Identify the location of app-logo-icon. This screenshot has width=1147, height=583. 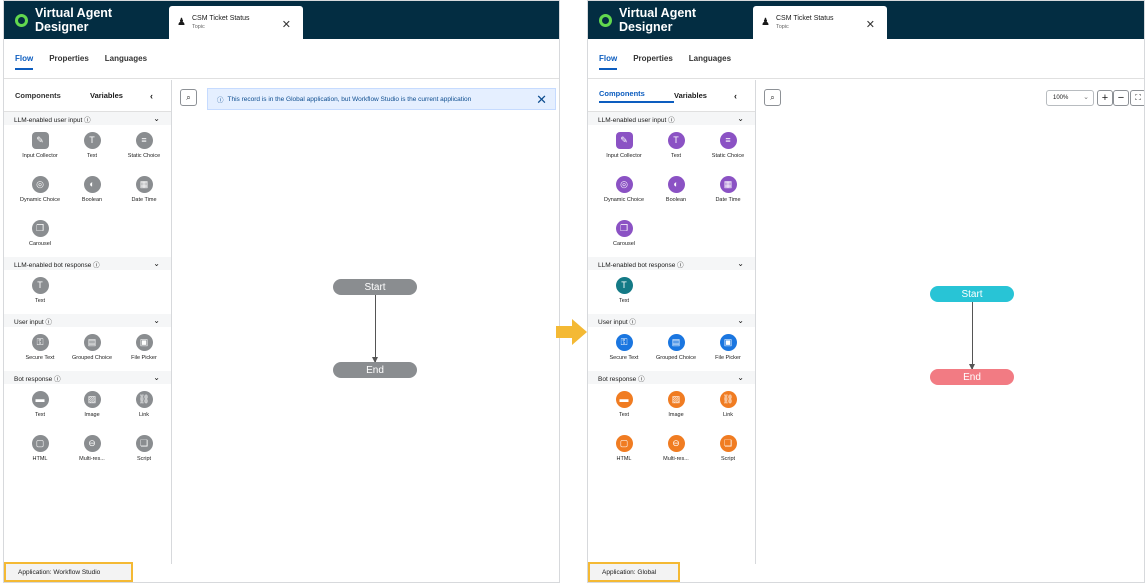
(21, 20).